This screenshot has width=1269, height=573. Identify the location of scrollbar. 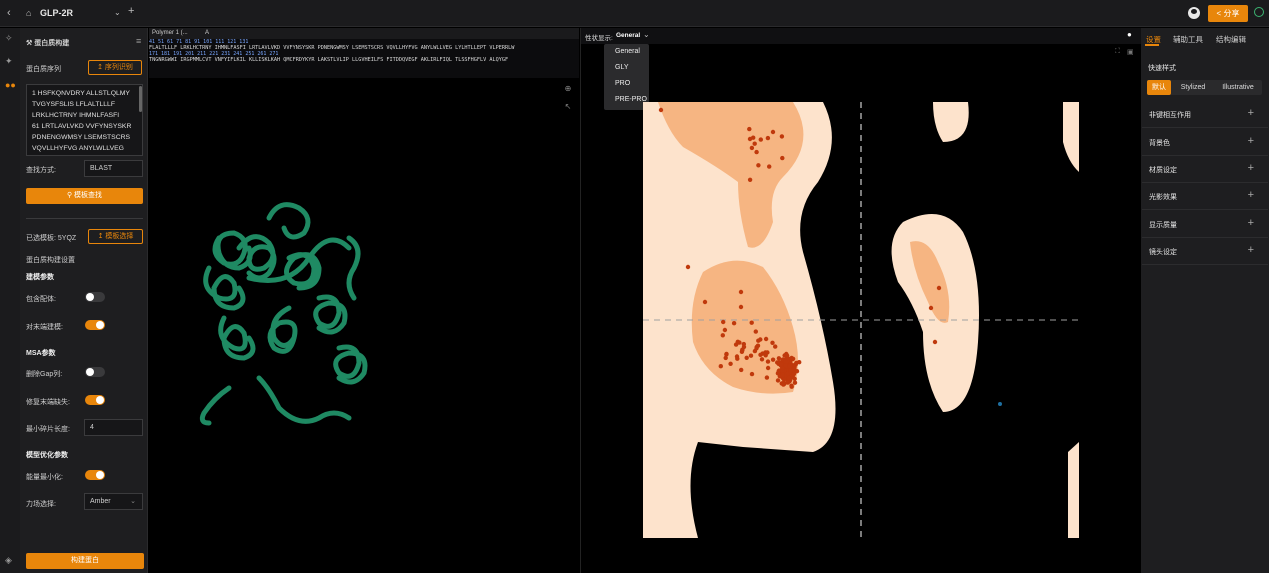
(140, 99).